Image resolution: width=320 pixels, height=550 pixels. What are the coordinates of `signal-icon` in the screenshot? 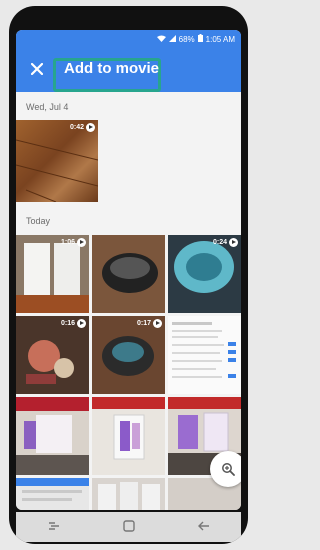 It's located at (172, 39).